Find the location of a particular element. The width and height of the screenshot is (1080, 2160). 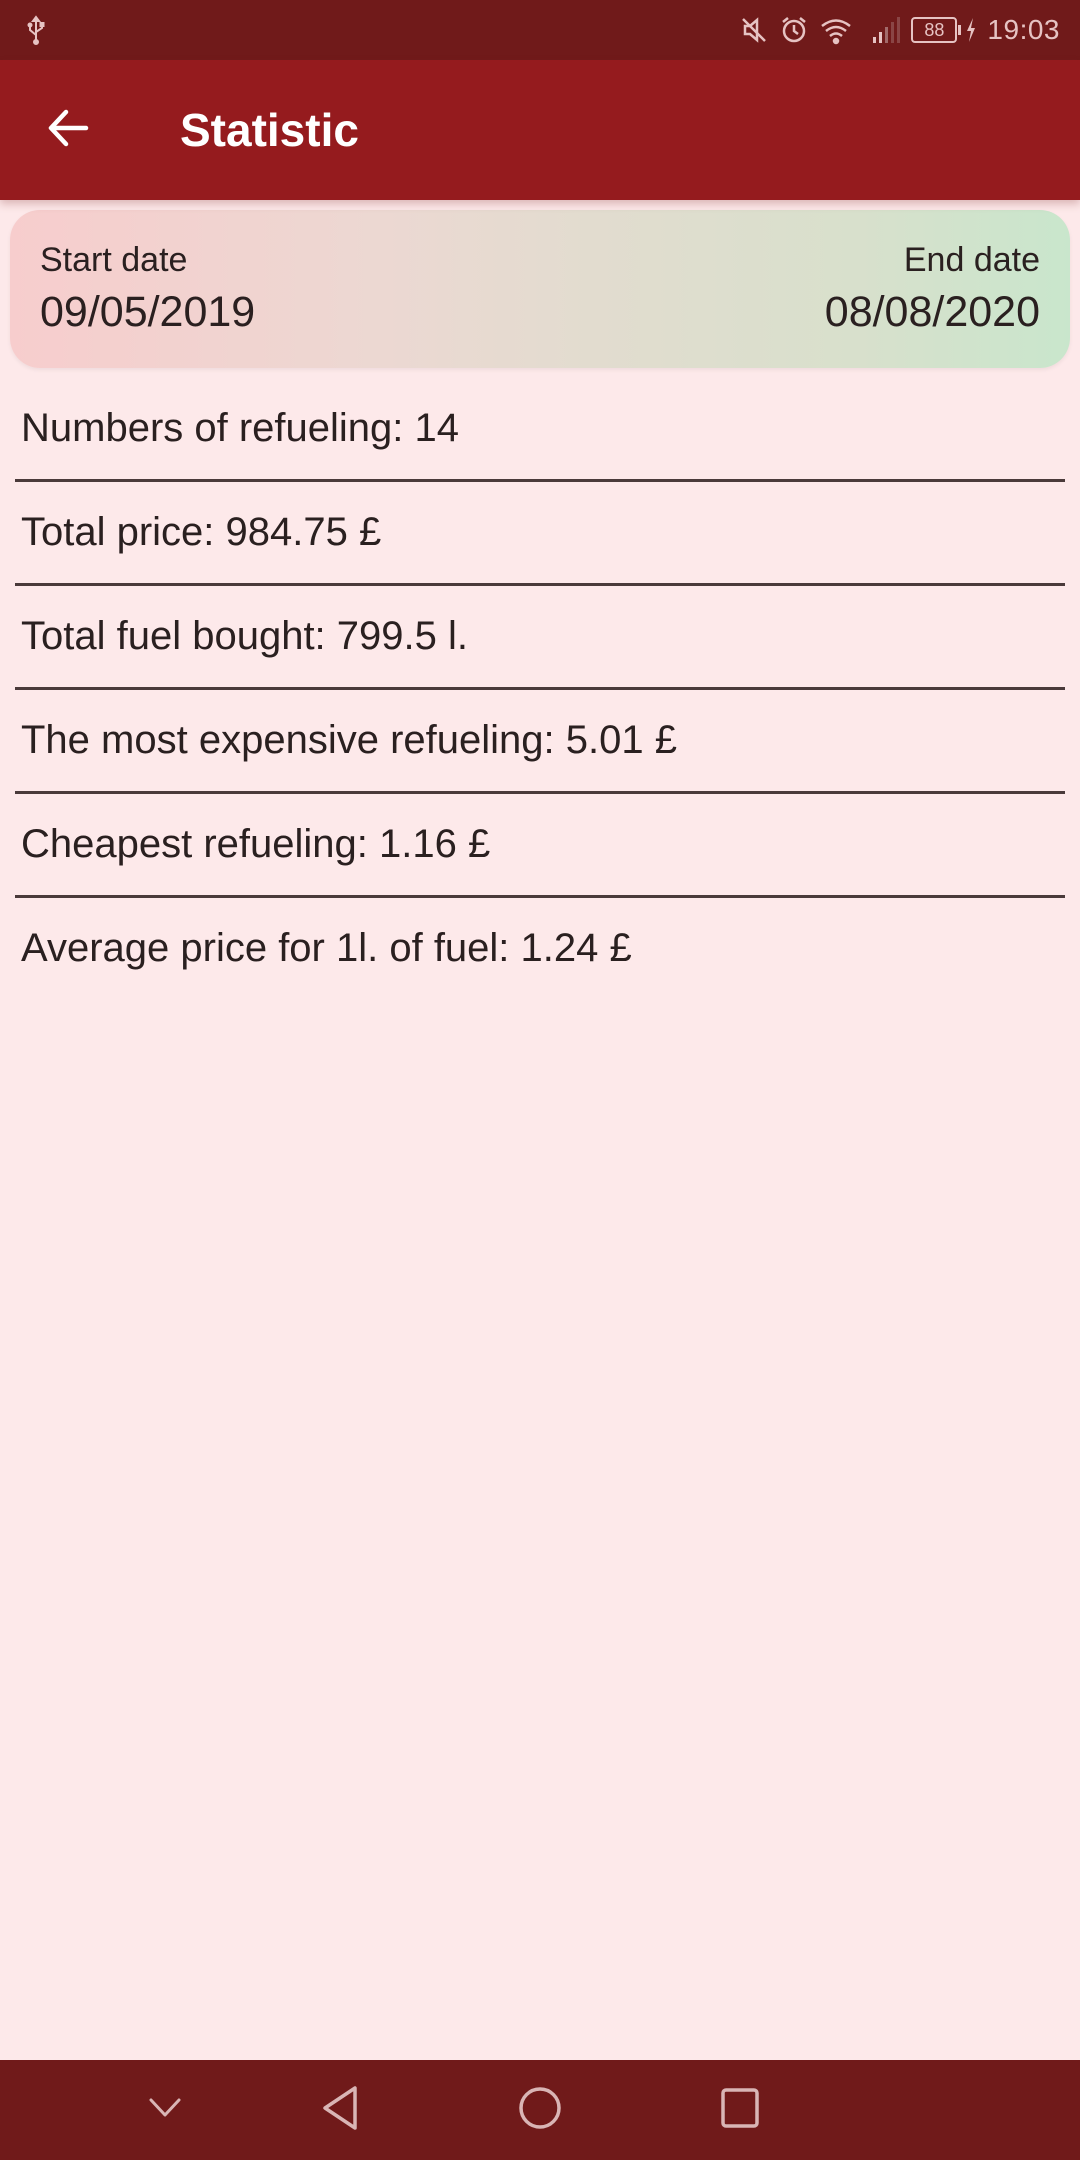

battery-icon: 88 is located at coordinates (936, 30).